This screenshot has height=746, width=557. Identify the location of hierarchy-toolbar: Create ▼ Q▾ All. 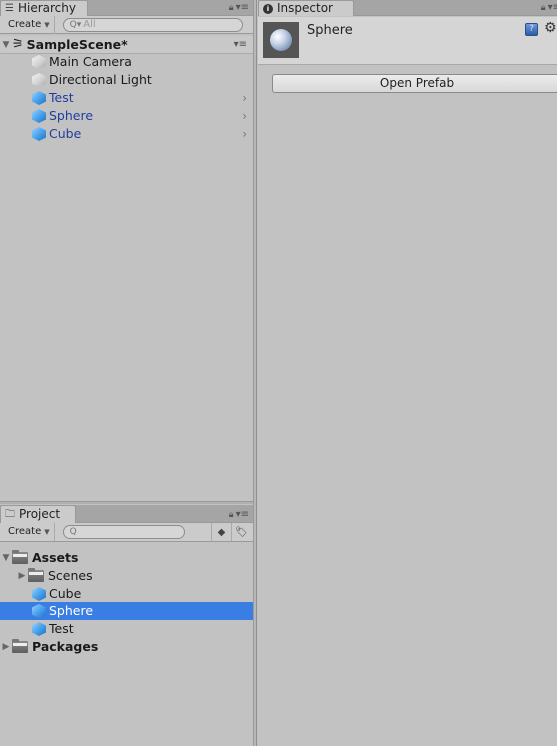
(126, 24).